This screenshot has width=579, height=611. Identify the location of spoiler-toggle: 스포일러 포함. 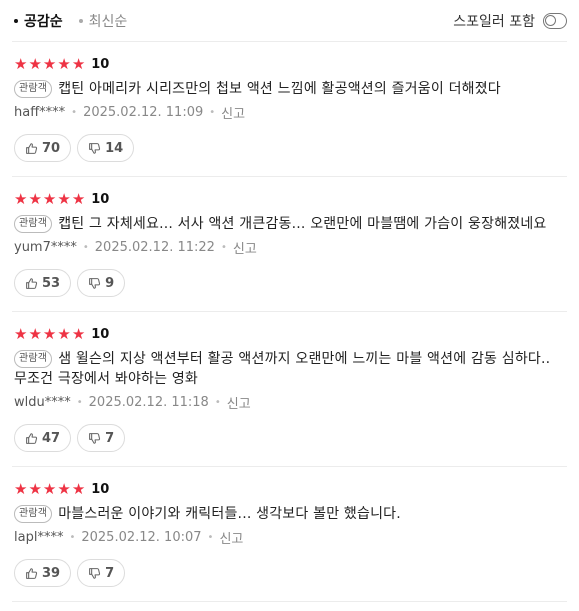
(510, 21).